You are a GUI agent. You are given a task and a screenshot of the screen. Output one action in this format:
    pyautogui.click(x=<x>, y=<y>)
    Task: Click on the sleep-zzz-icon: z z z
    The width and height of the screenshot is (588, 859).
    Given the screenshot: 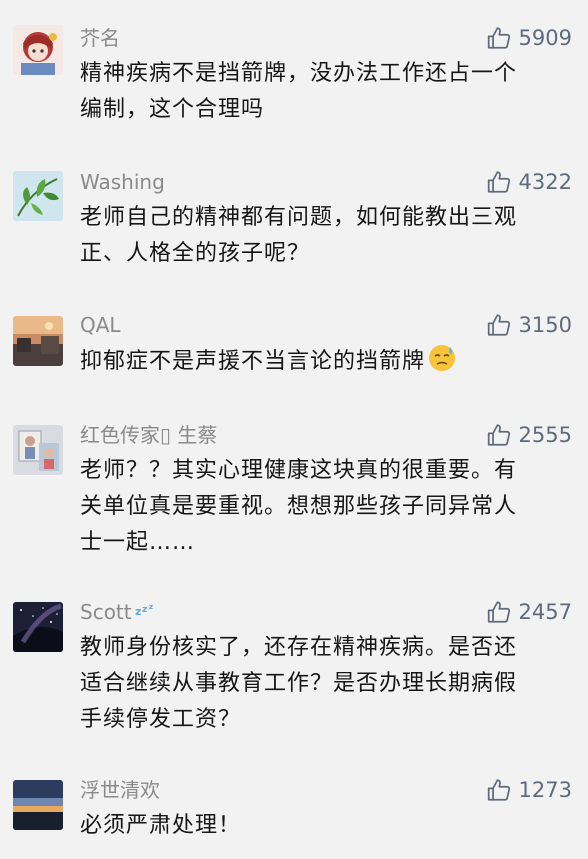 What is the action you would take?
    pyautogui.click(x=144, y=610)
    